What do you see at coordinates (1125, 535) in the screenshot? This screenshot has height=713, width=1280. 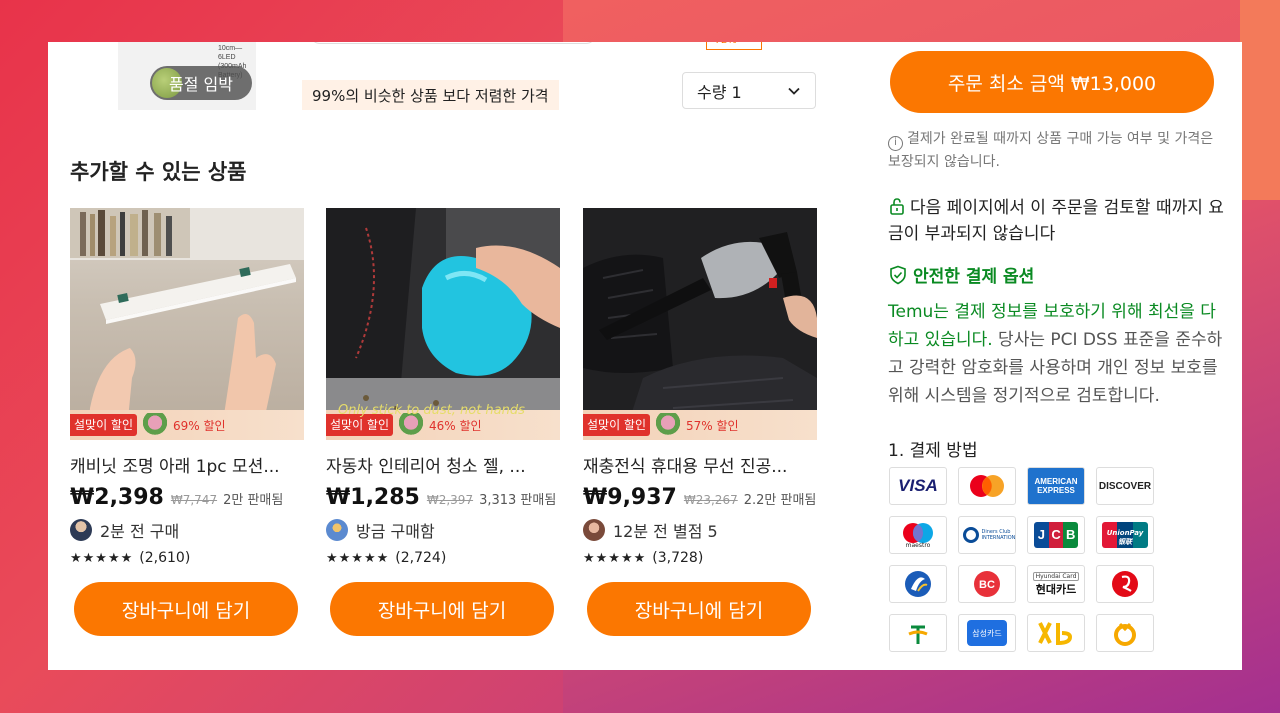 I see `unionpay-icon: UnionPay 银联` at bounding box center [1125, 535].